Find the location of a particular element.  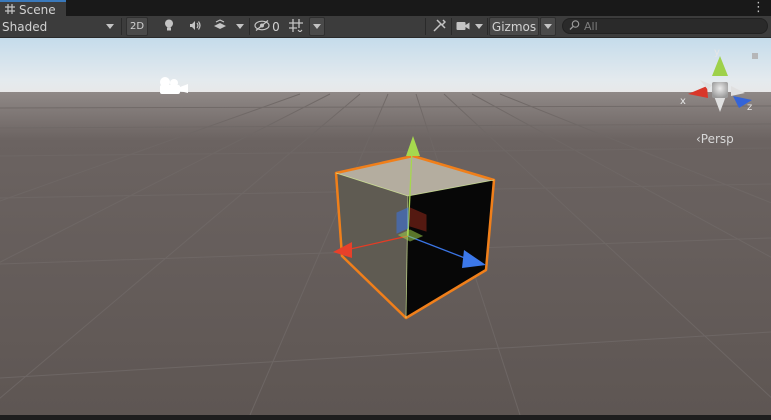

tools-button is located at coordinates (439, 26).